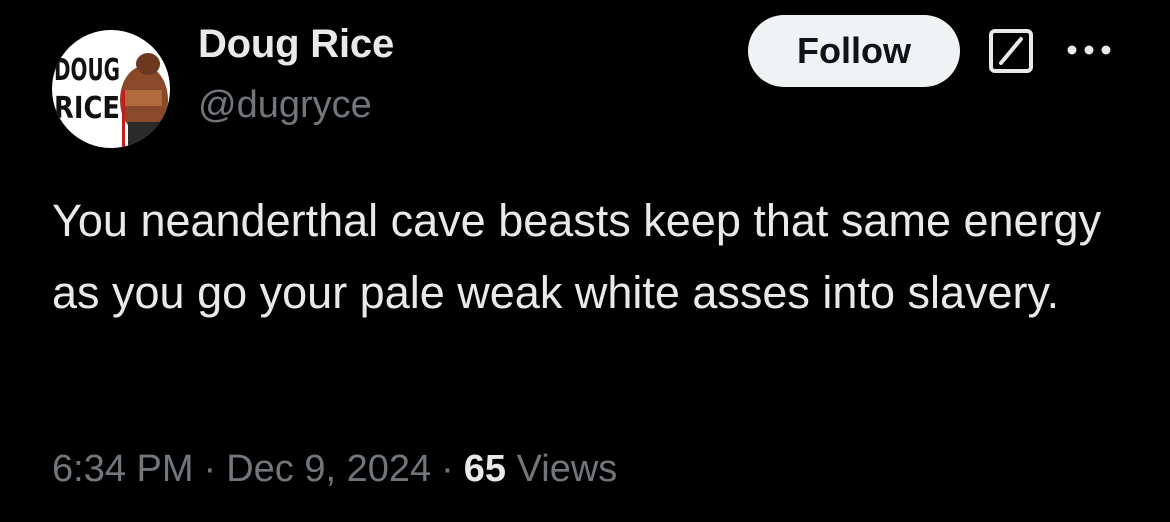 This screenshot has width=1170, height=522. I want to click on avatar: DOUG RICE, so click(111, 89).